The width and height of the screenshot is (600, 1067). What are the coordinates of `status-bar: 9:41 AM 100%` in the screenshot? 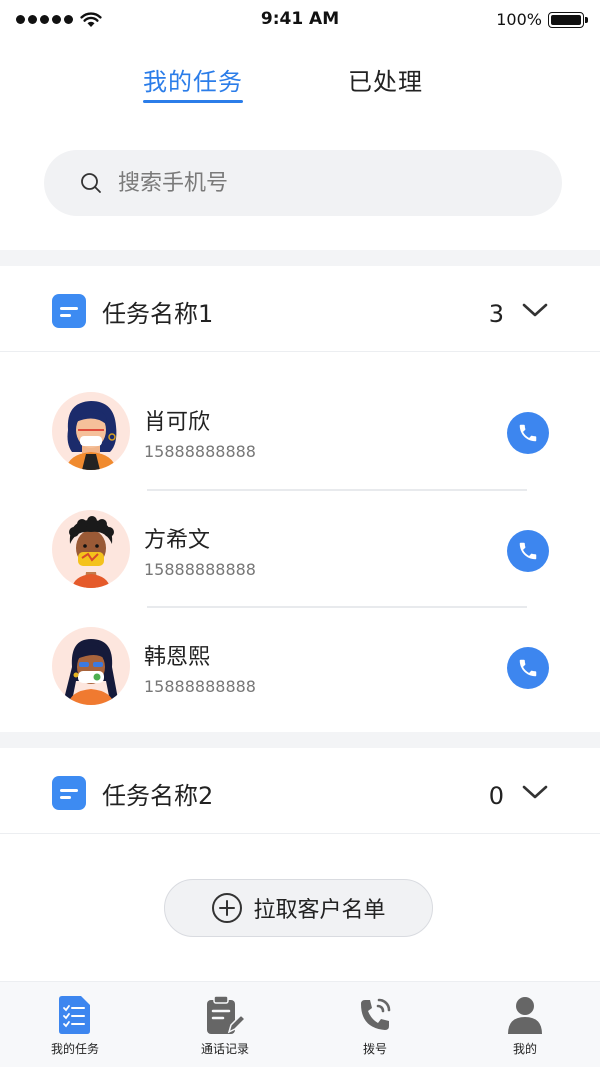 It's located at (300, 20).